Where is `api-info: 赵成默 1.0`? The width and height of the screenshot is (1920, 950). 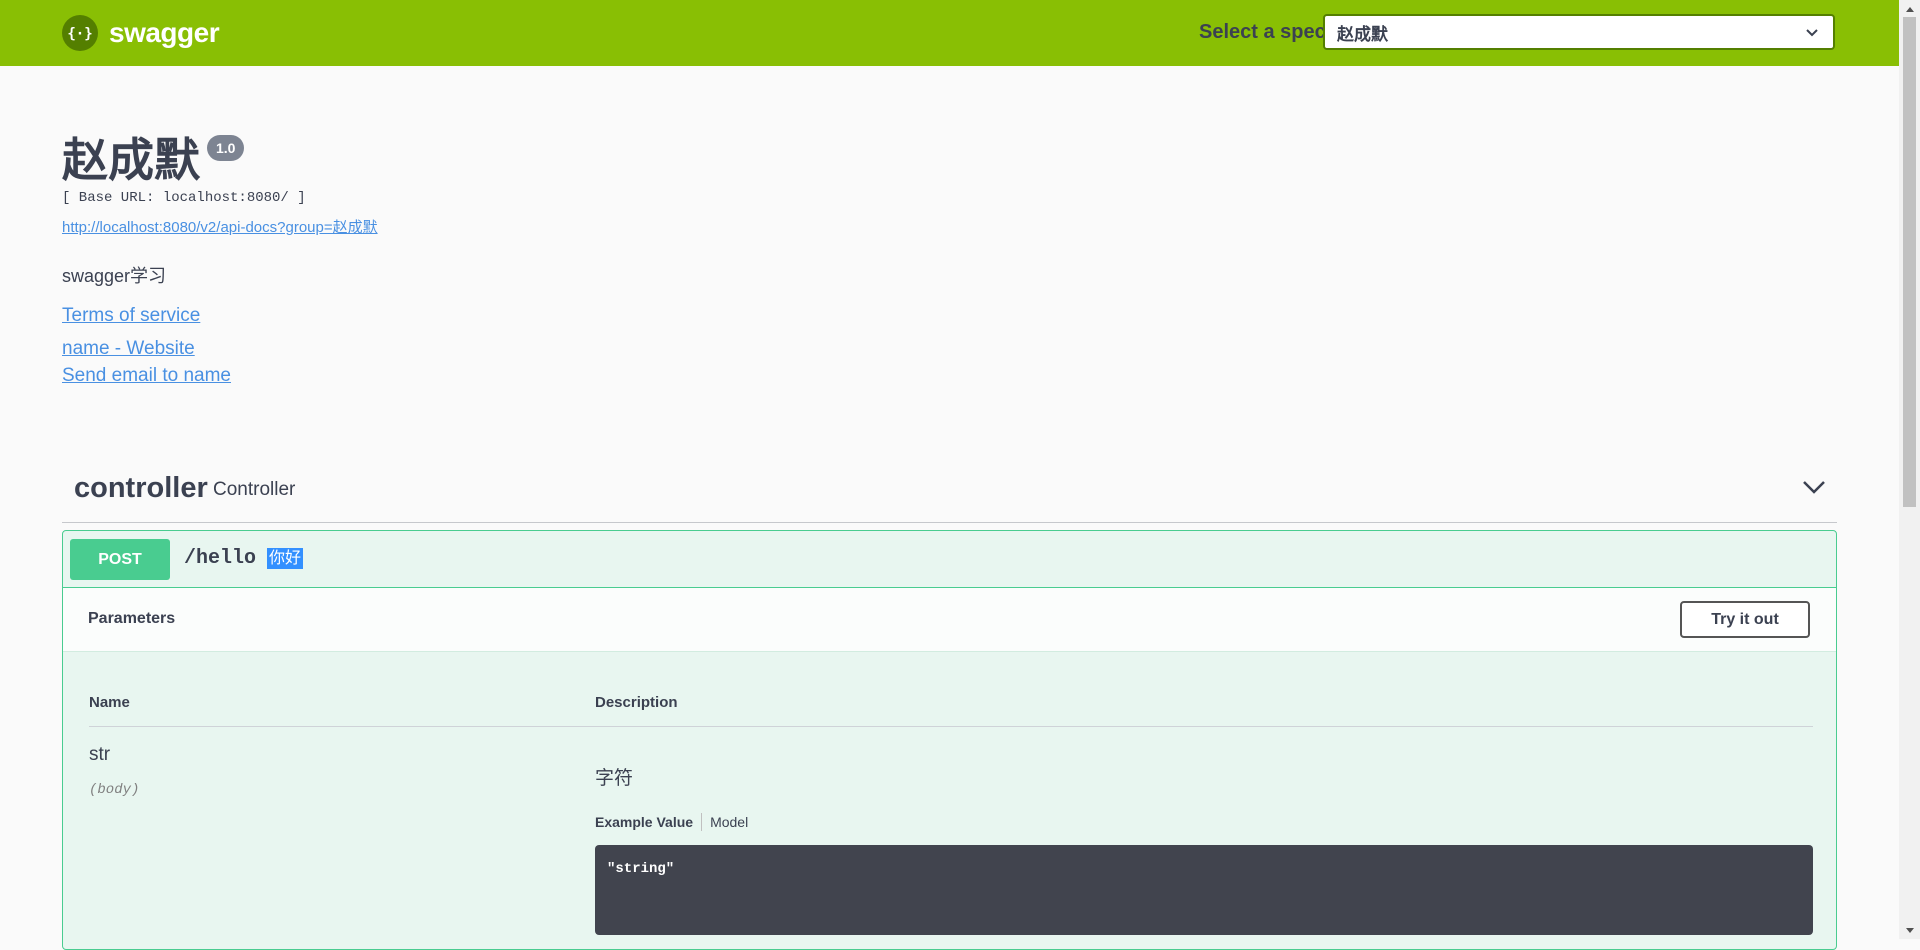 api-info: 赵成默 1.0 is located at coordinates (153, 160).